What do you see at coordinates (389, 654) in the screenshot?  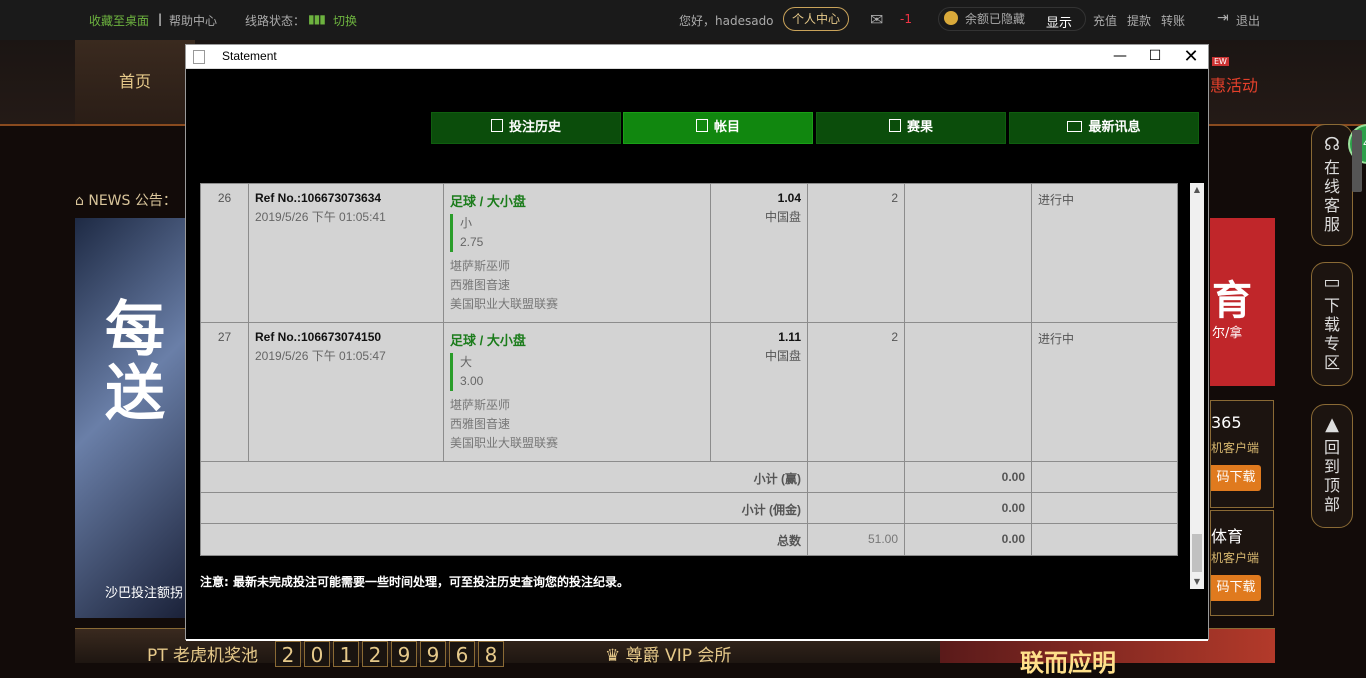 I see `jackpot-digits: 2 0 1 2 9 9 6 8` at bounding box center [389, 654].